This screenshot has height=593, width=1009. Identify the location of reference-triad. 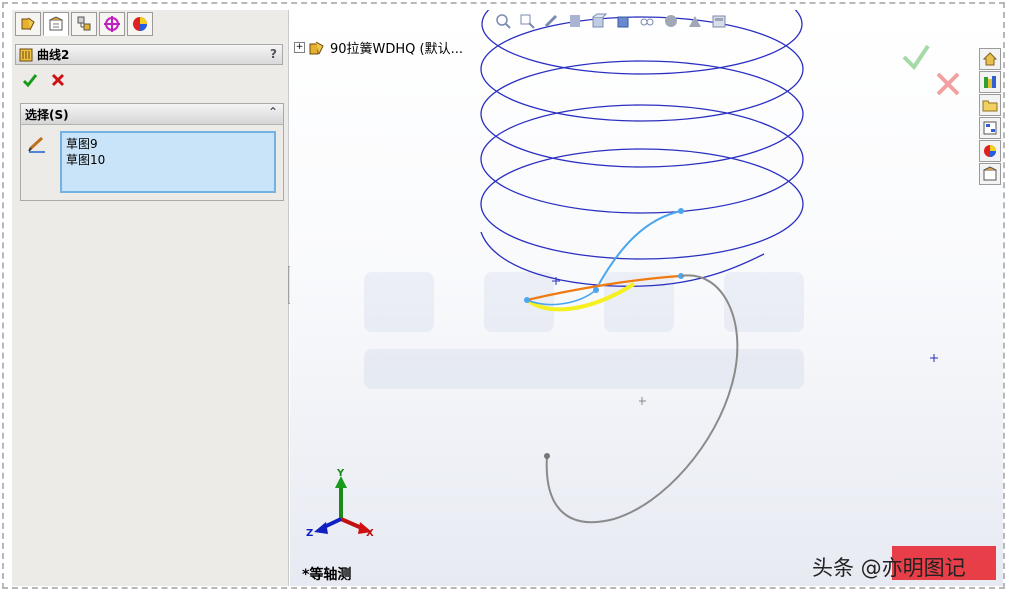
(343, 505).